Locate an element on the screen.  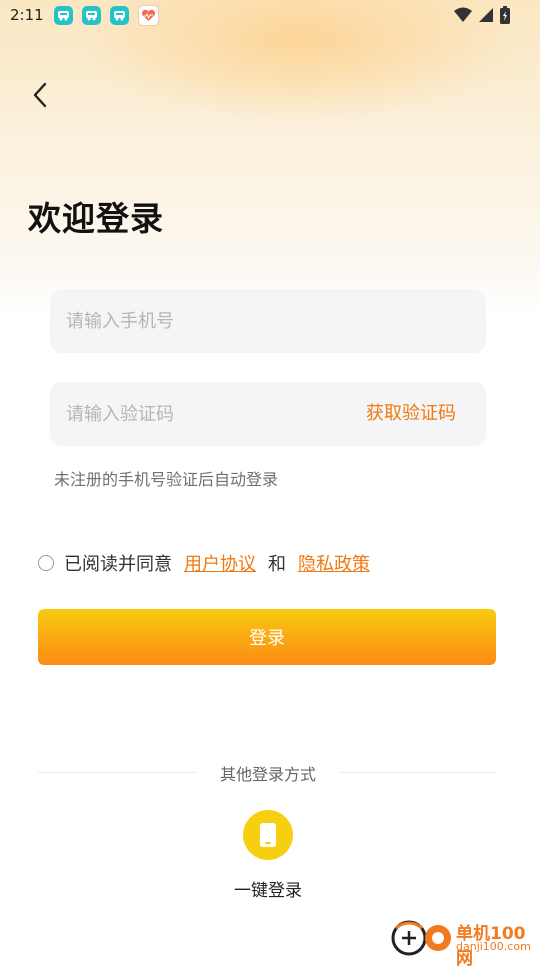
chevron-left-icon is located at coordinates (40, 95).